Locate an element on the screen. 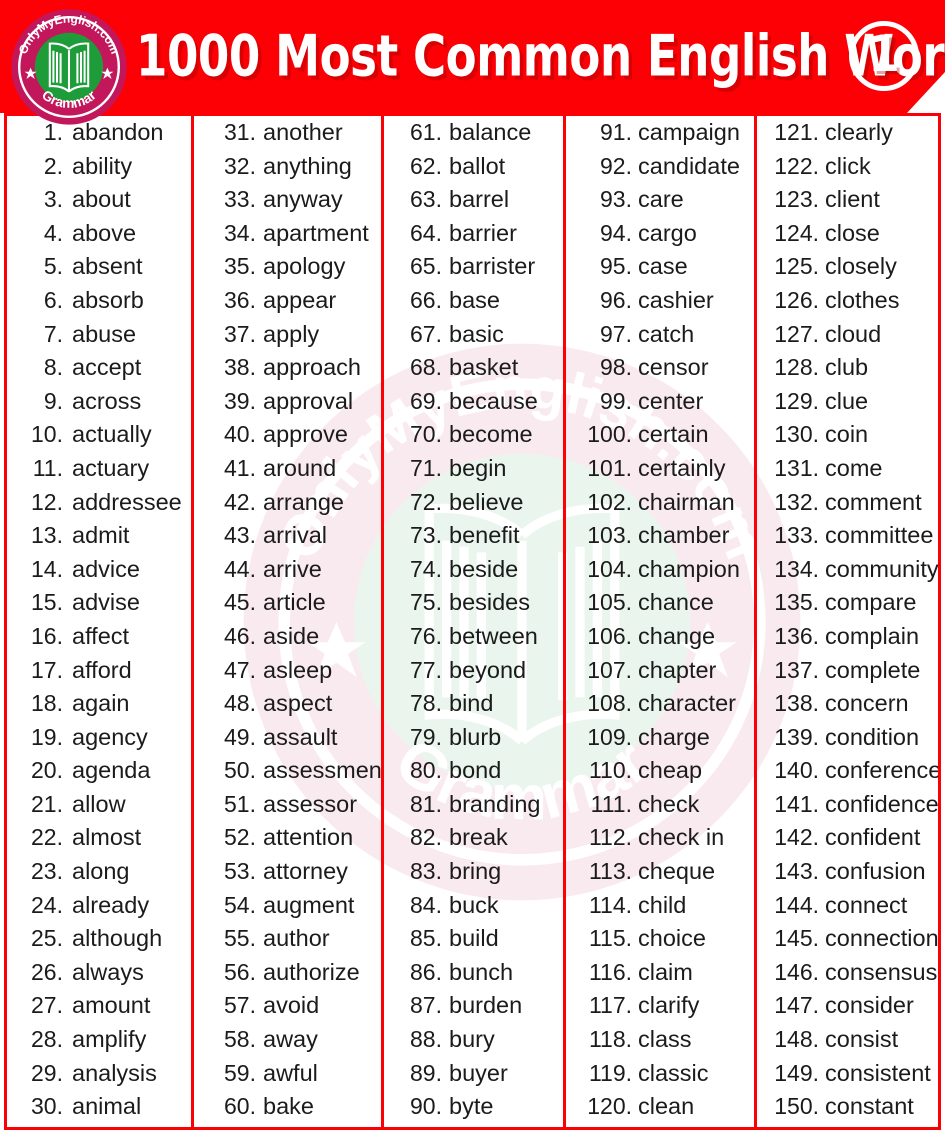  word-number: 107. is located at coordinates (609, 669).